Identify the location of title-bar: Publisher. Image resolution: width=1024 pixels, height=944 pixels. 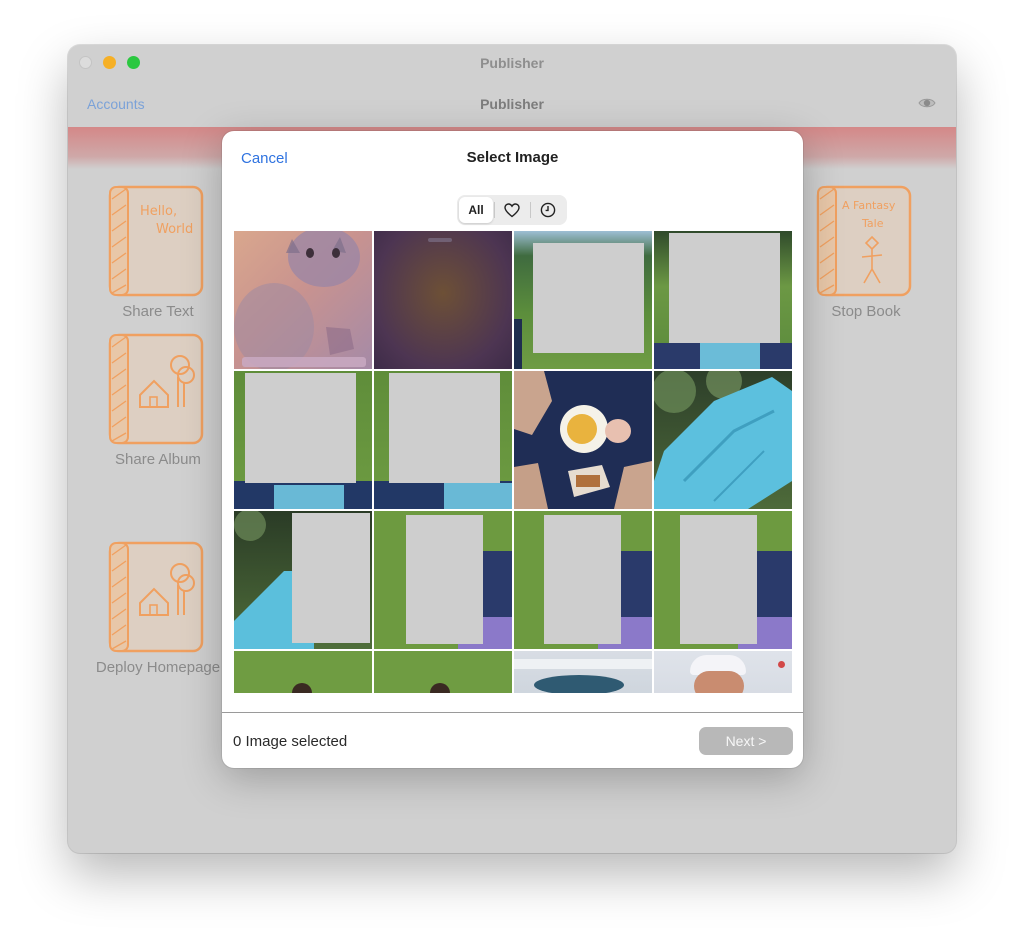
(512, 63).